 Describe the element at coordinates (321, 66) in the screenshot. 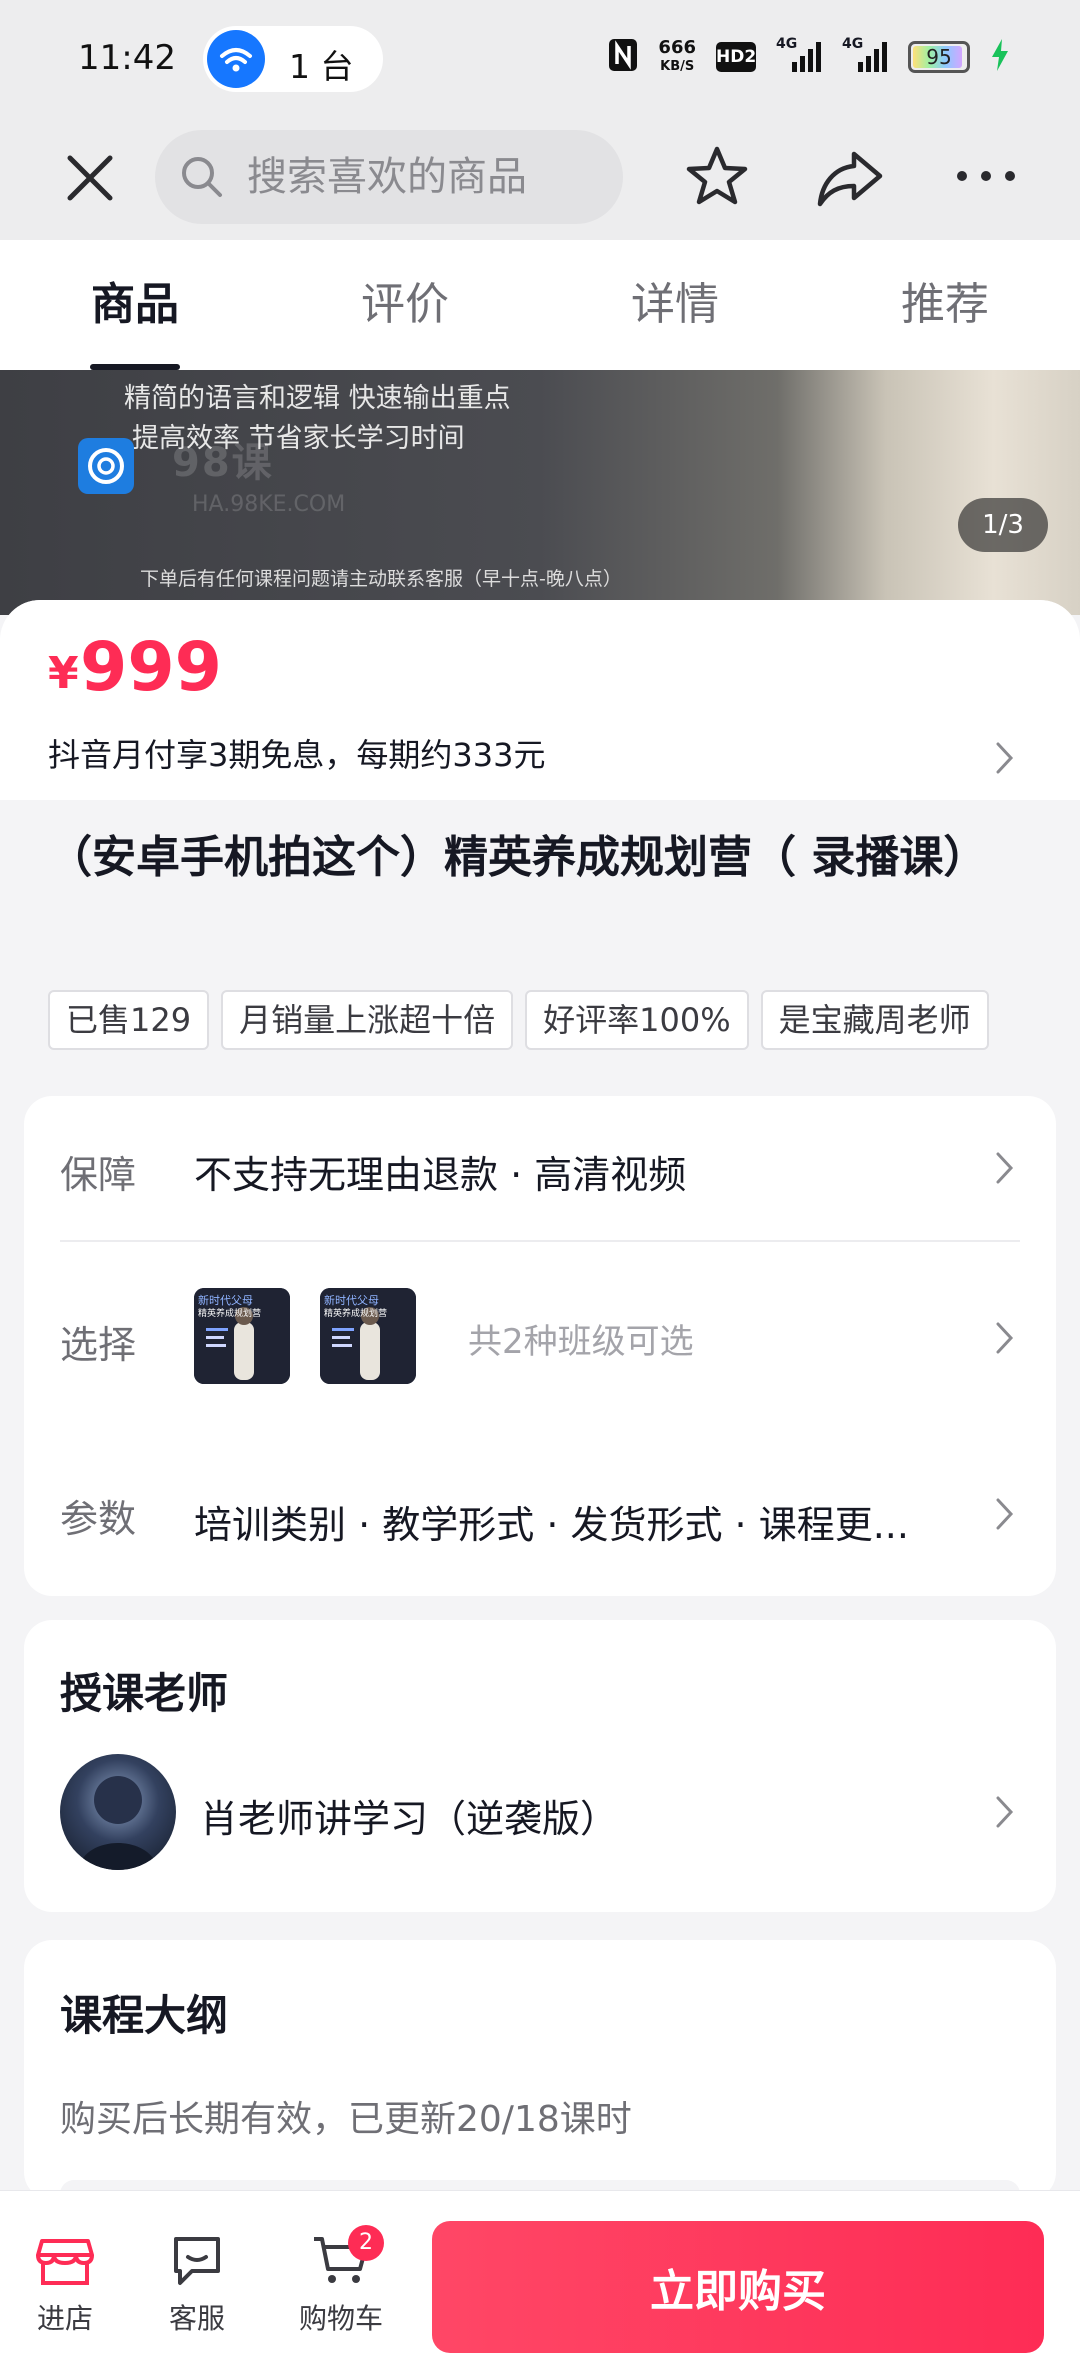

I see `device-count: 1 台` at that location.